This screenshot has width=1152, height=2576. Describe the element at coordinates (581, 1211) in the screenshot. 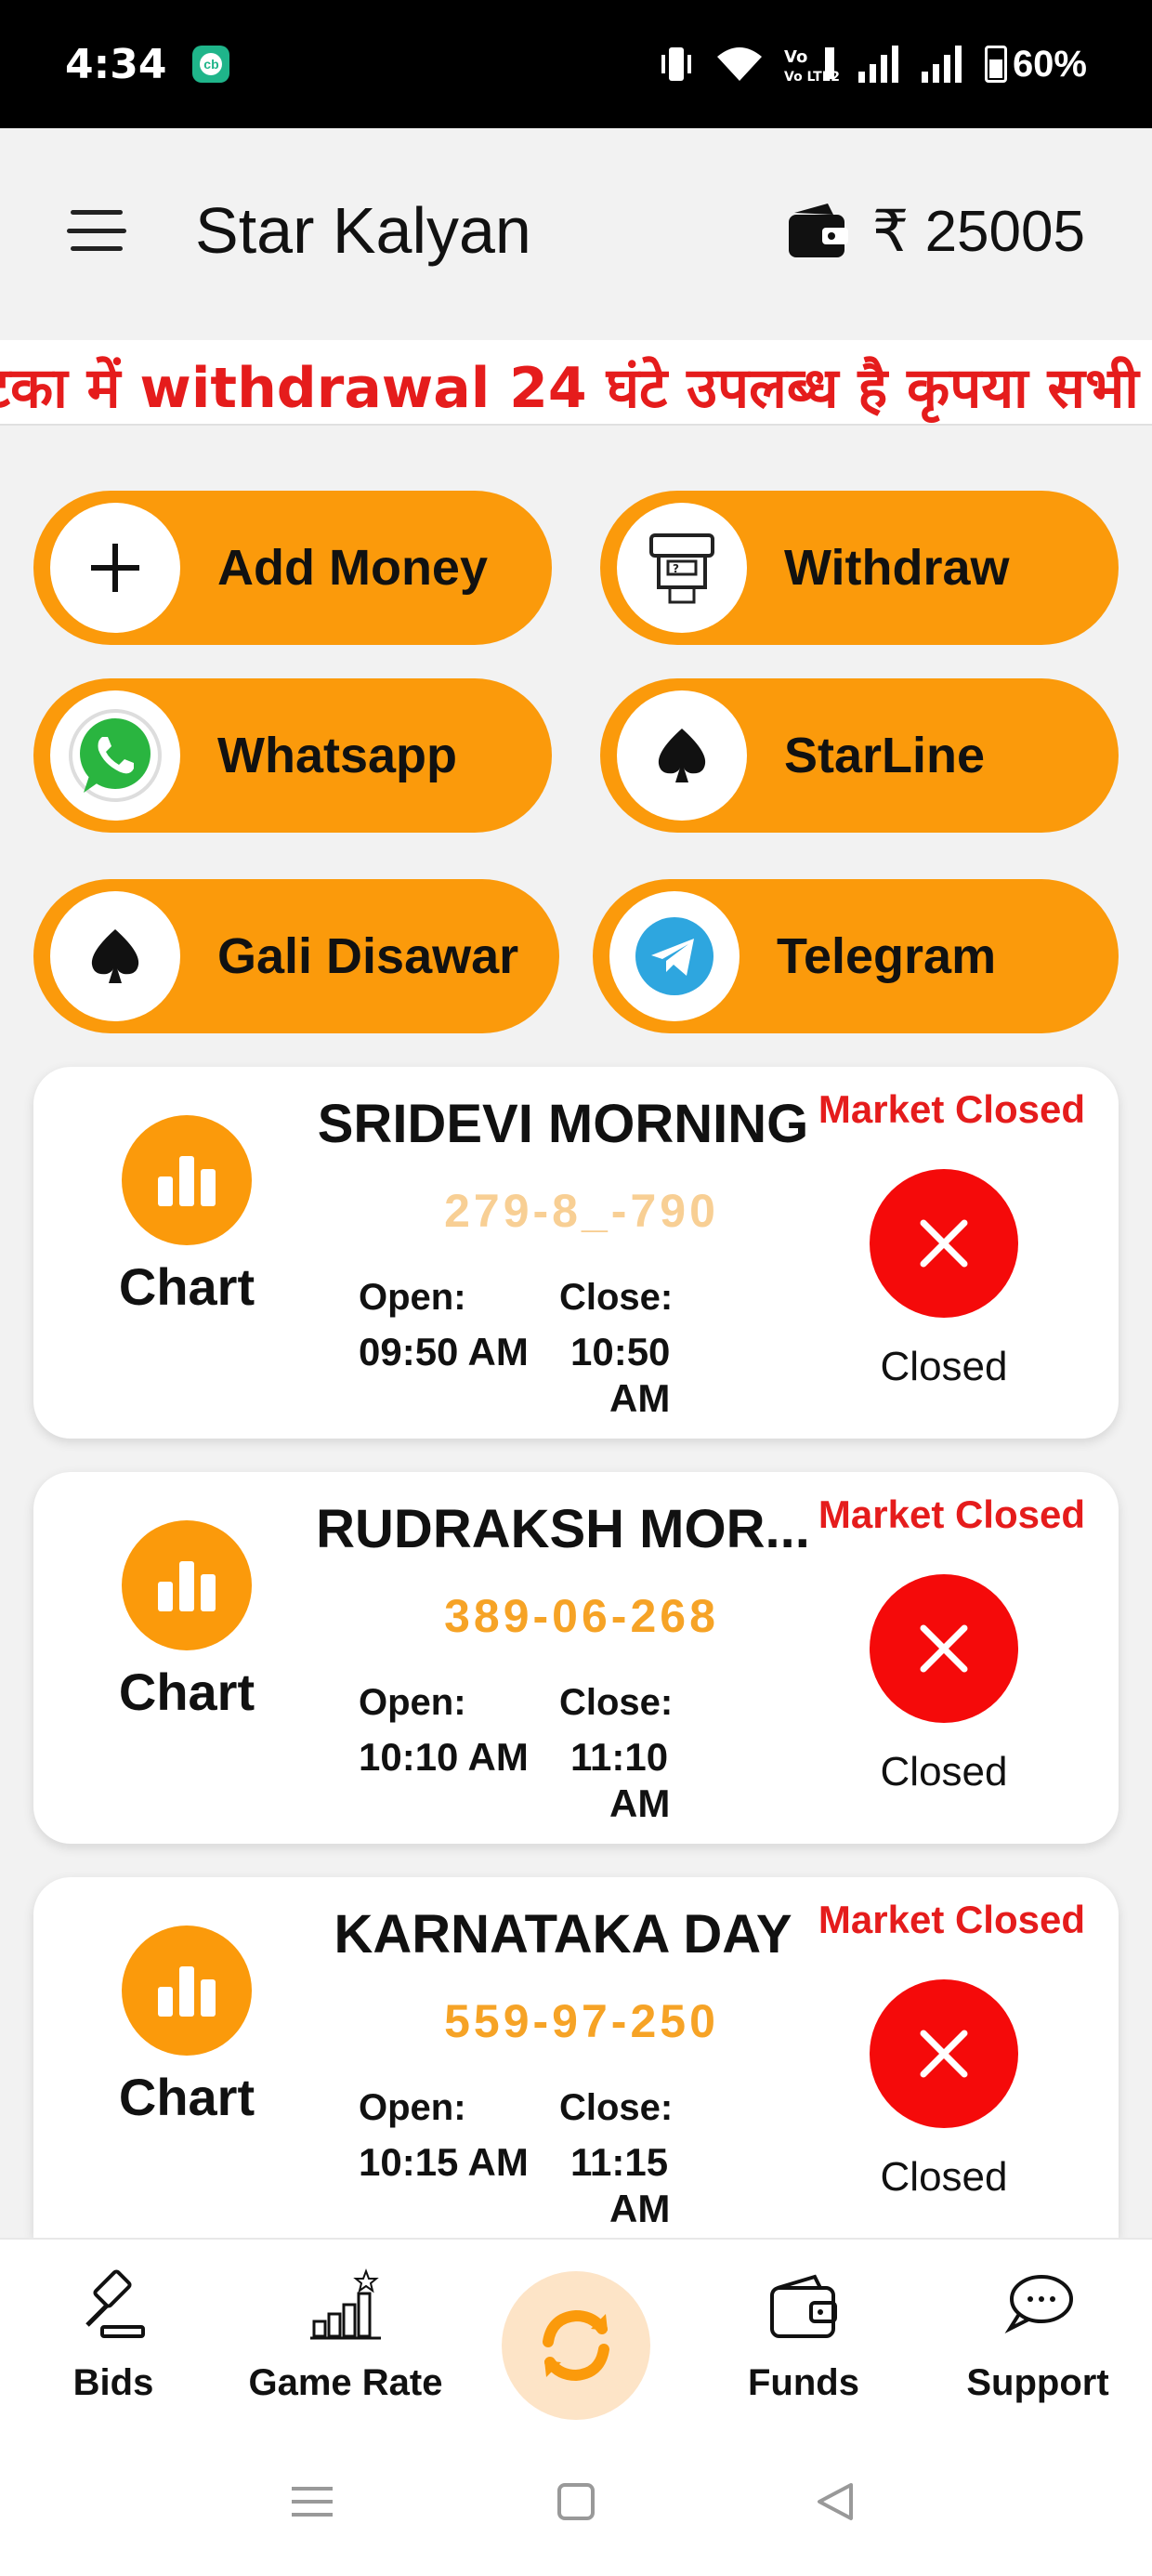

I see `market-result: 279-8_-790` at that location.